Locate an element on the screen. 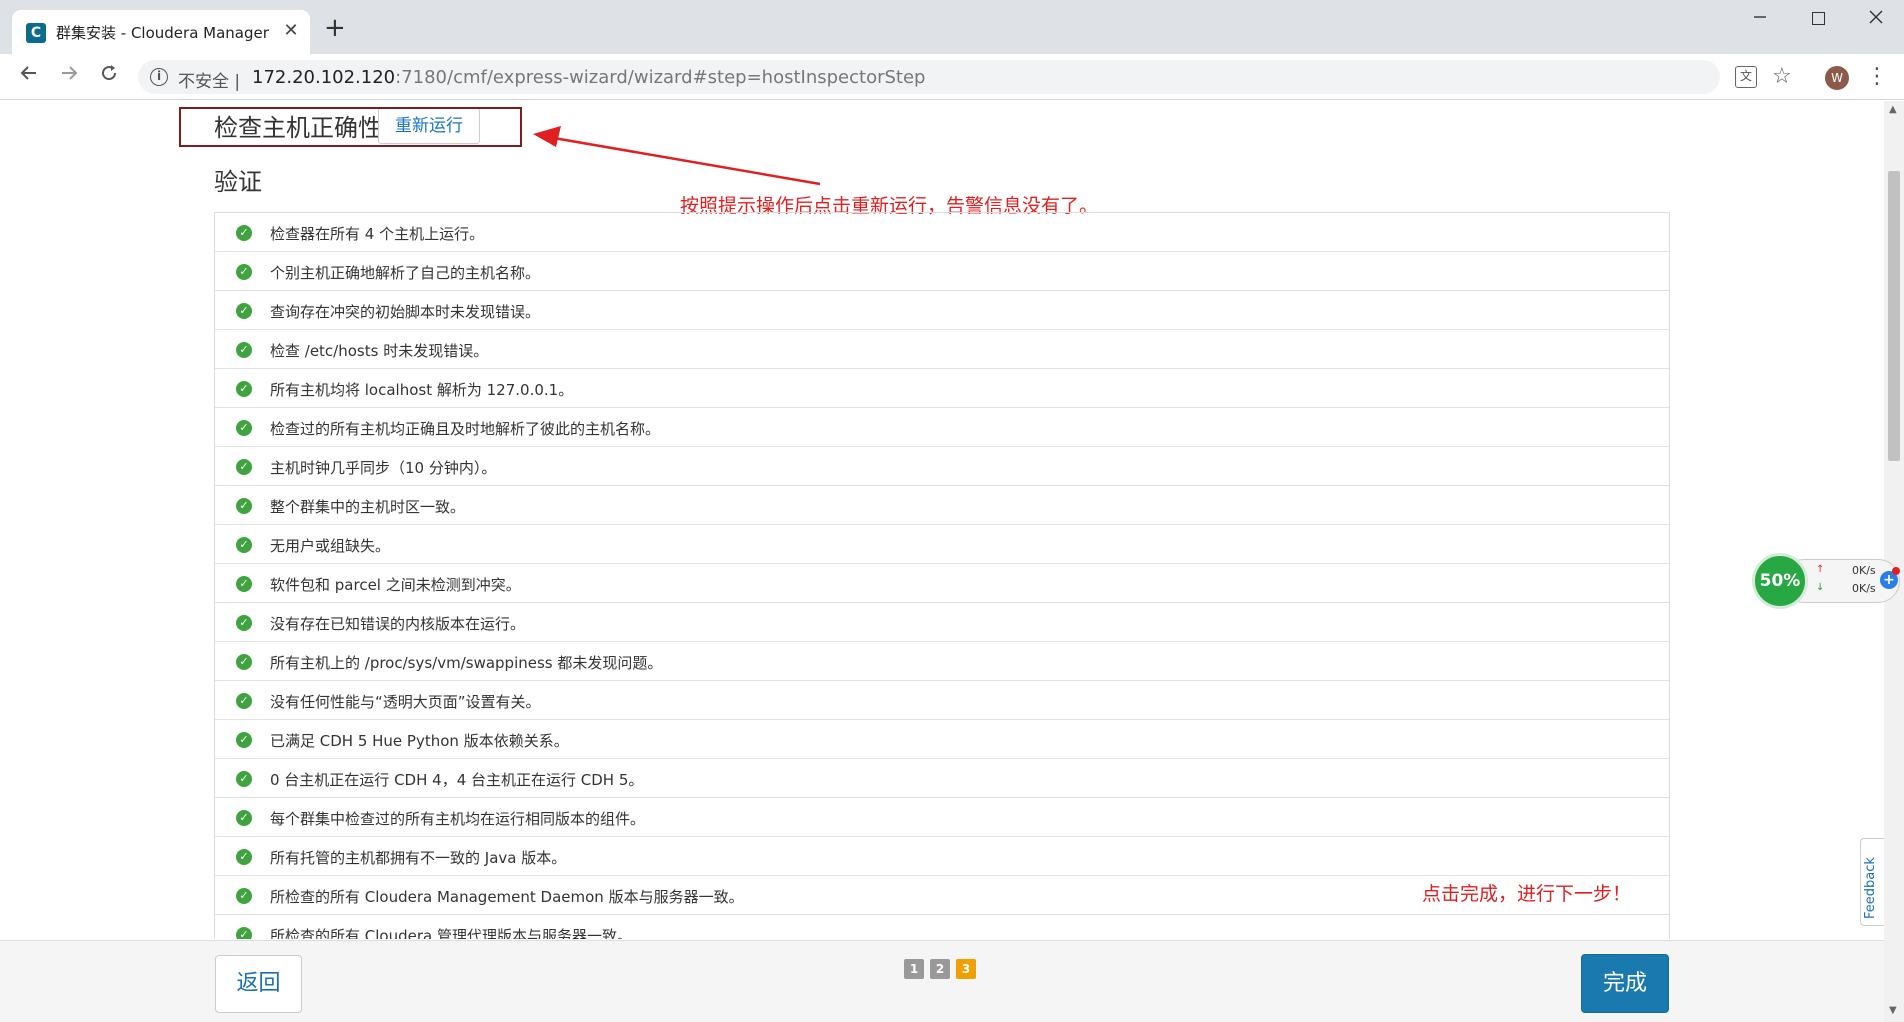  validation-row-text: 没有存在已知错误的内核版本在运行。 is located at coordinates (398, 624).